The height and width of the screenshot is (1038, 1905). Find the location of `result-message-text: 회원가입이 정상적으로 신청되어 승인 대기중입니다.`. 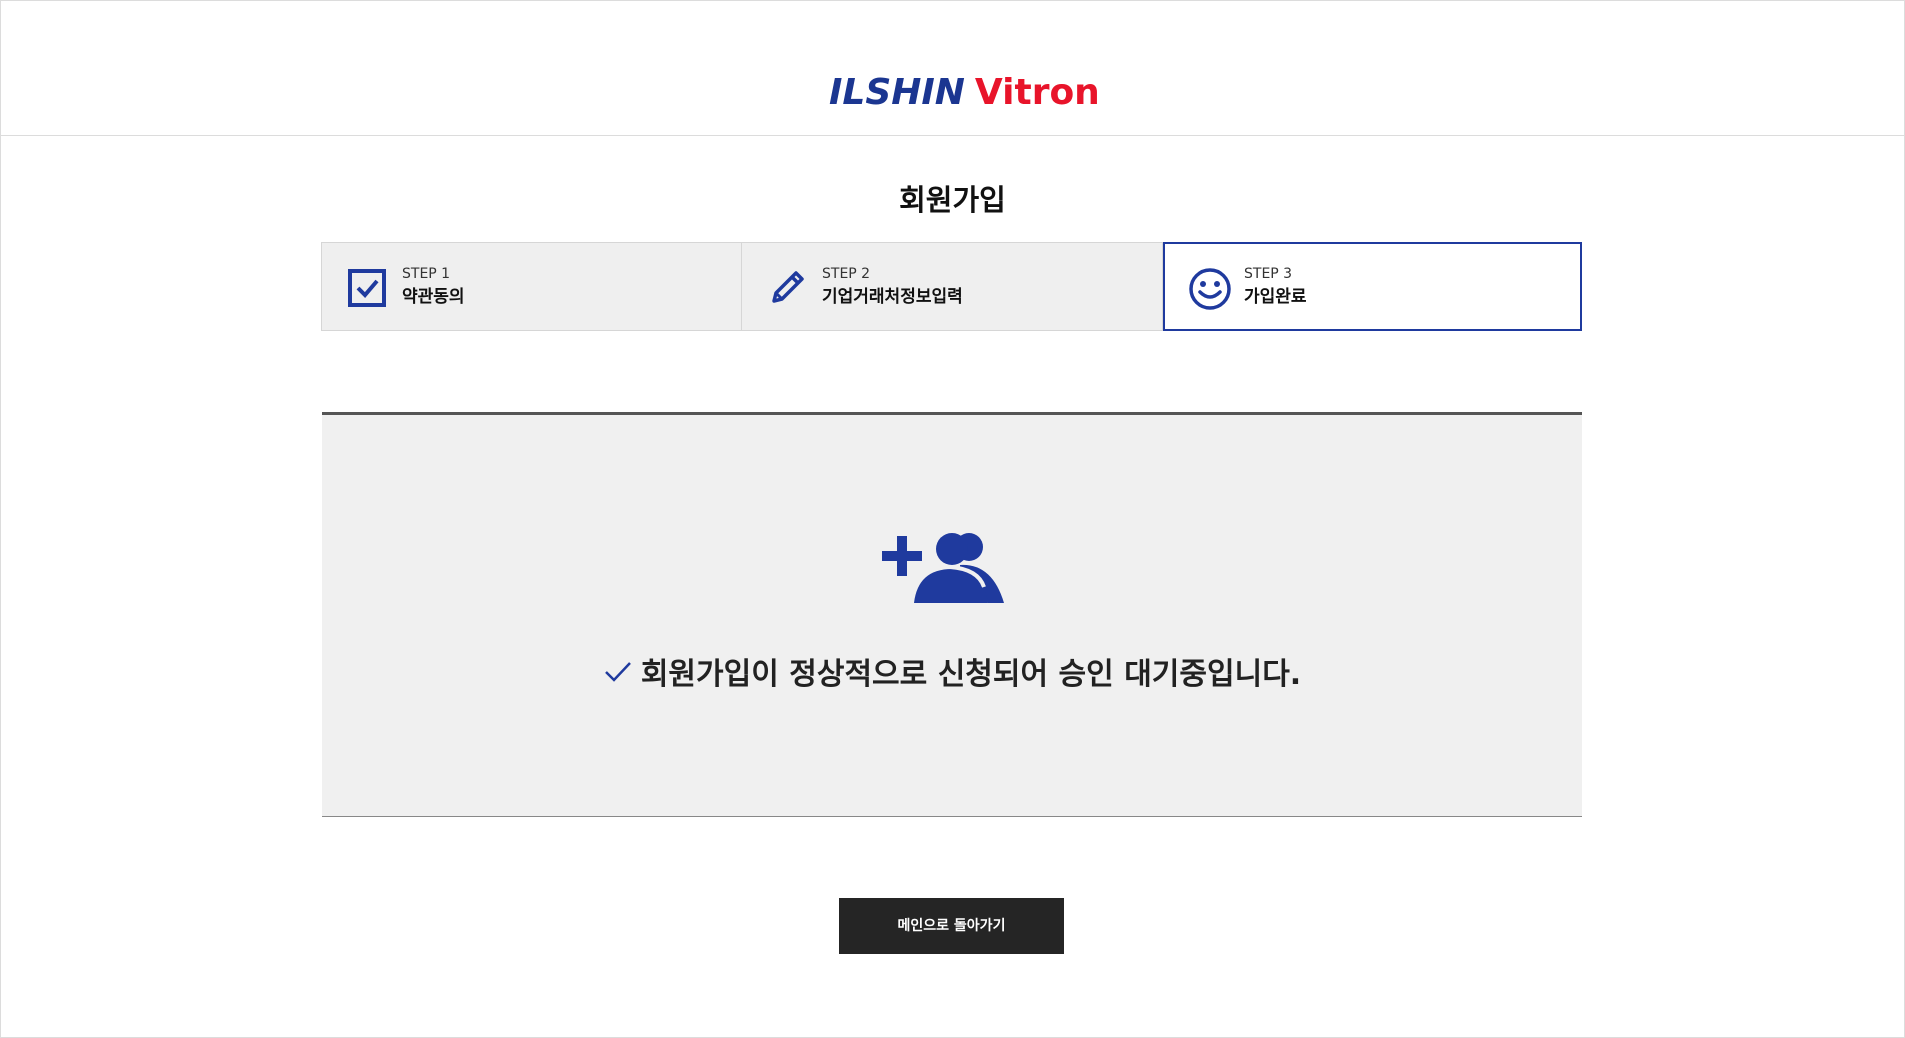

result-message-text: 회원가입이 정상적으로 신청되어 승인 대기중입니다. is located at coordinates (971, 674).